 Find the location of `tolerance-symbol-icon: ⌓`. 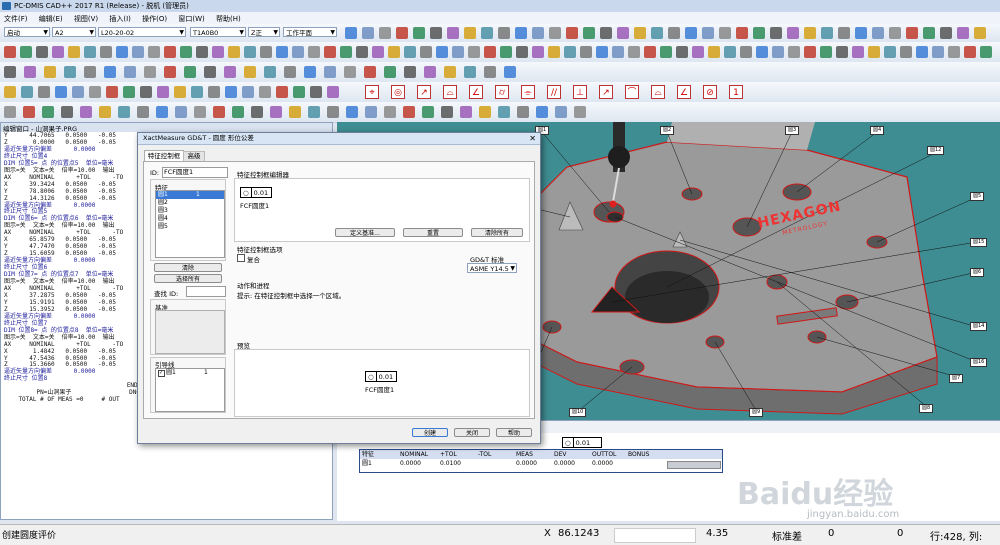

tolerance-symbol-icon: ⌓ is located at coordinates (450, 92).